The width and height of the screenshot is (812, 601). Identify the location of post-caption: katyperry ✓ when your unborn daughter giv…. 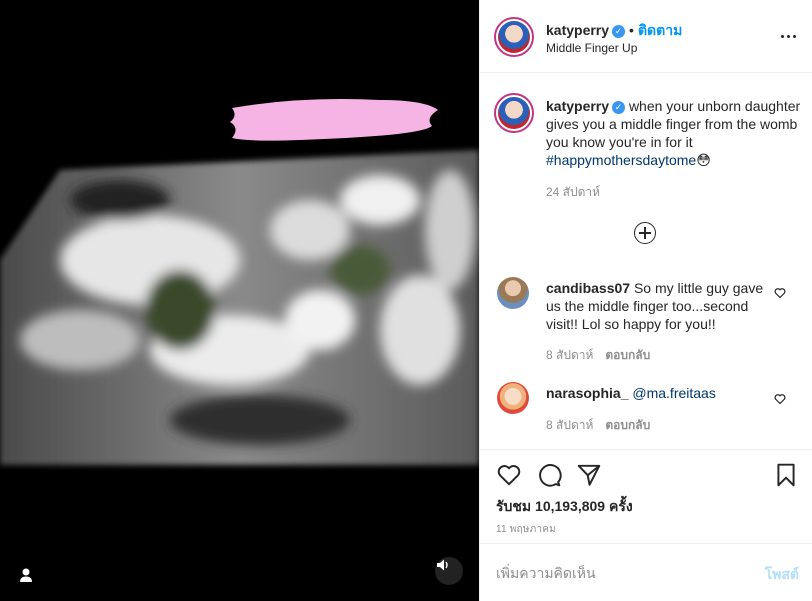
(674, 133).